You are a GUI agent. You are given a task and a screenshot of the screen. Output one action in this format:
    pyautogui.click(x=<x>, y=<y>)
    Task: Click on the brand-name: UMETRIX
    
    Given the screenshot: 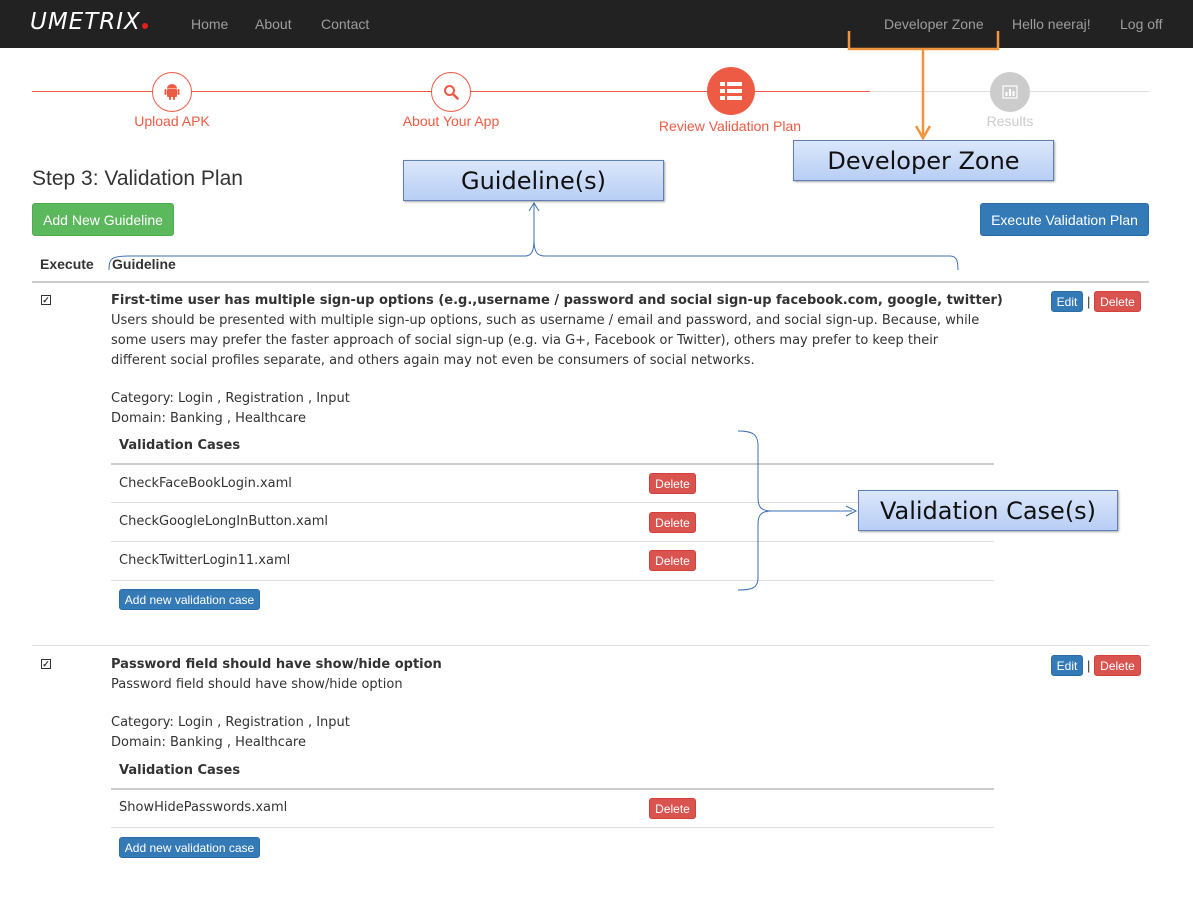 What is the action you would take?
    pyautogui.click(x=85, y=22)
    